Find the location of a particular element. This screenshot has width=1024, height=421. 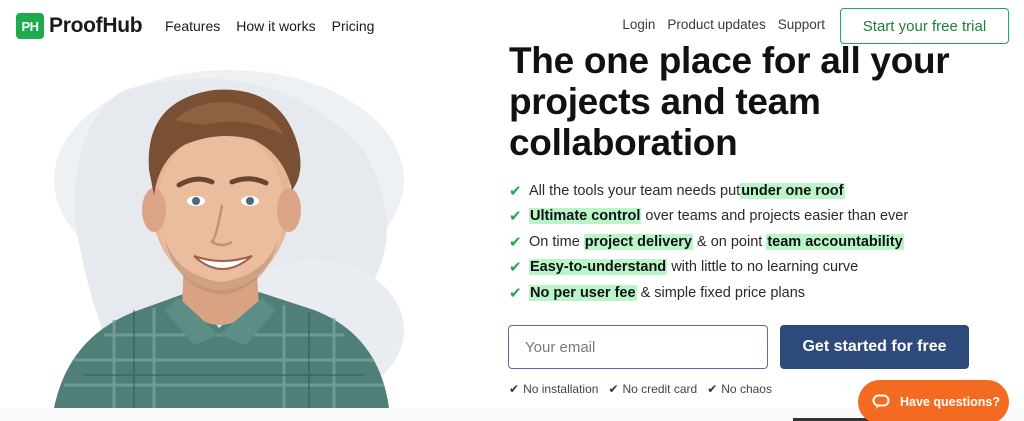

assurance-item: ✔ No chaos is located at coordinates (739, 389).